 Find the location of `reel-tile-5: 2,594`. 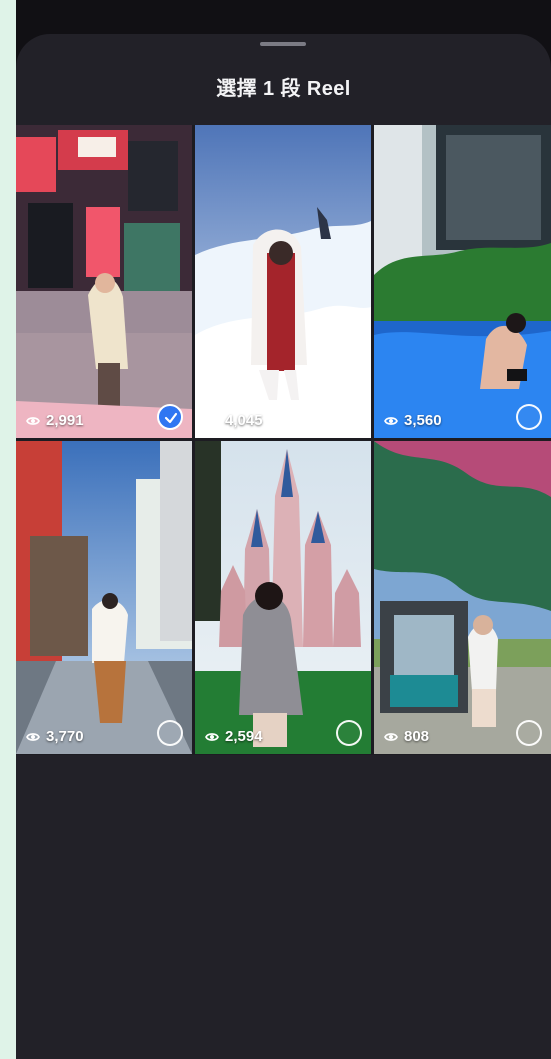

reel-tile-5: 2,594 is located at coordinates (283, 597).